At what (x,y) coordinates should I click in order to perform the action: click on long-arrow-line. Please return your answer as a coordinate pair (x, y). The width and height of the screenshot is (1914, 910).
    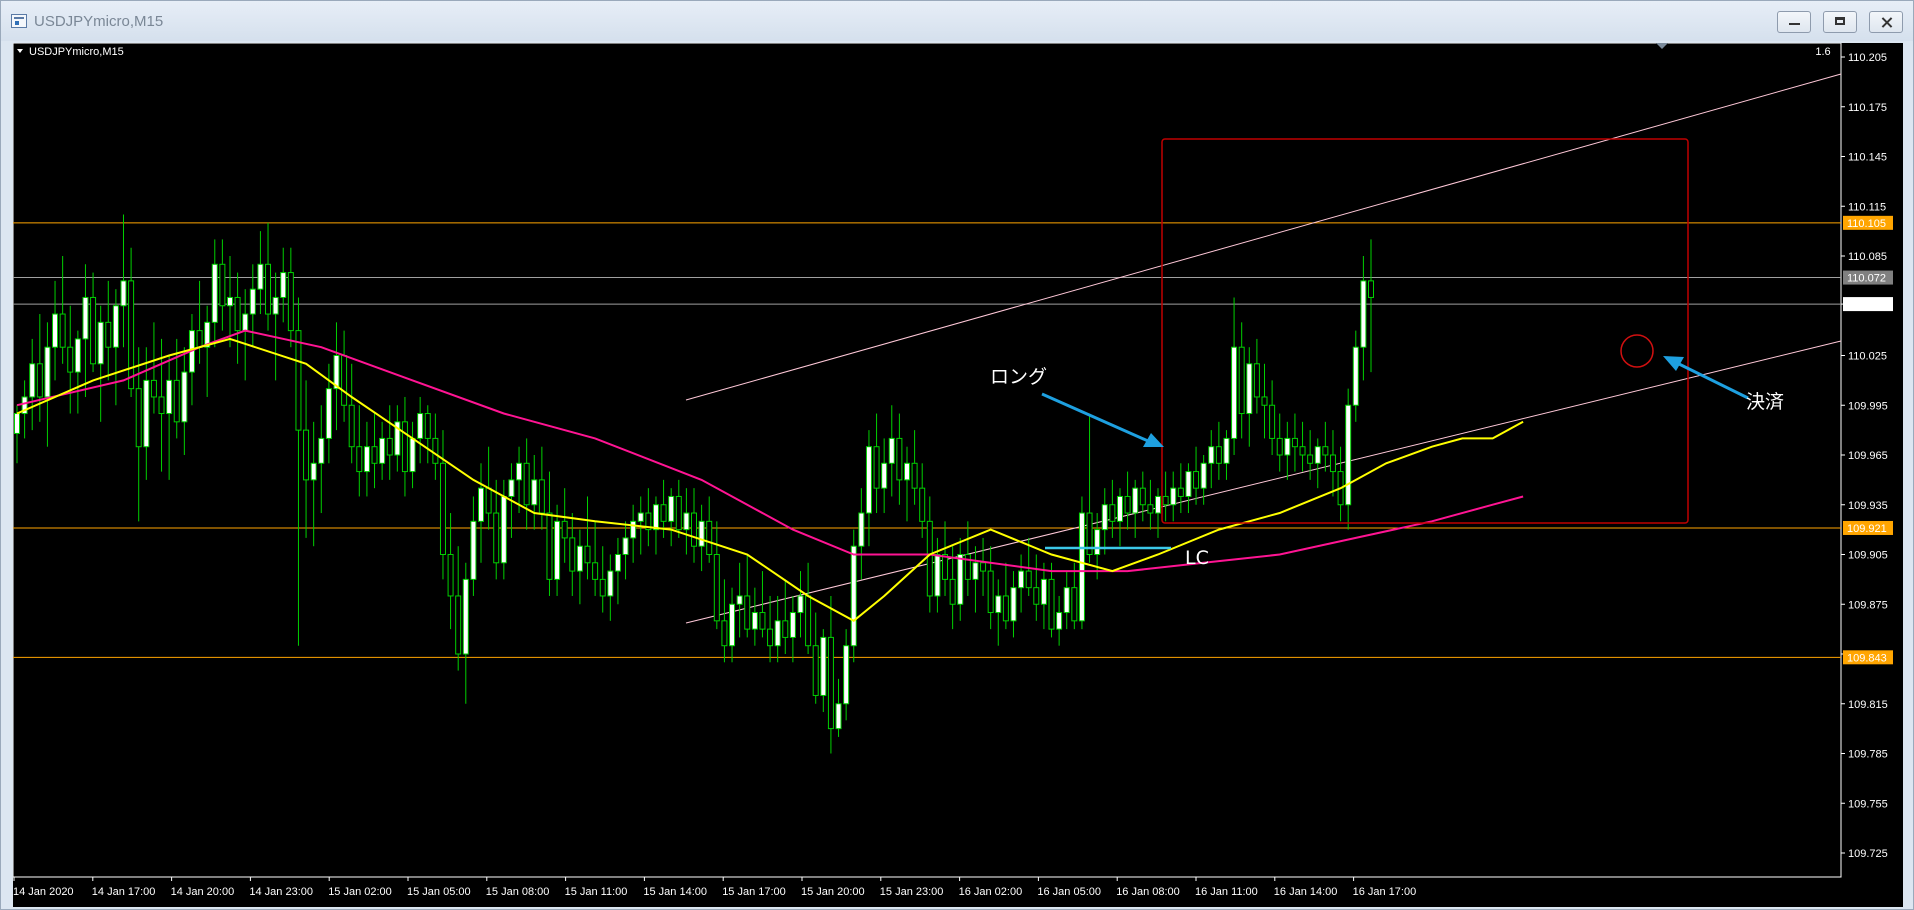
    Looking at the image, I should click on (1095, 417).